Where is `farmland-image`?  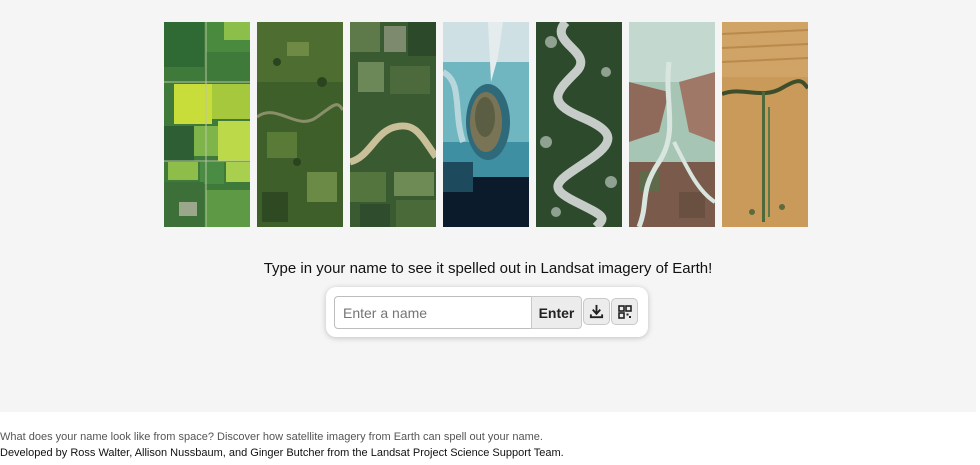 farmland-image is located at coordinates (207, 124).